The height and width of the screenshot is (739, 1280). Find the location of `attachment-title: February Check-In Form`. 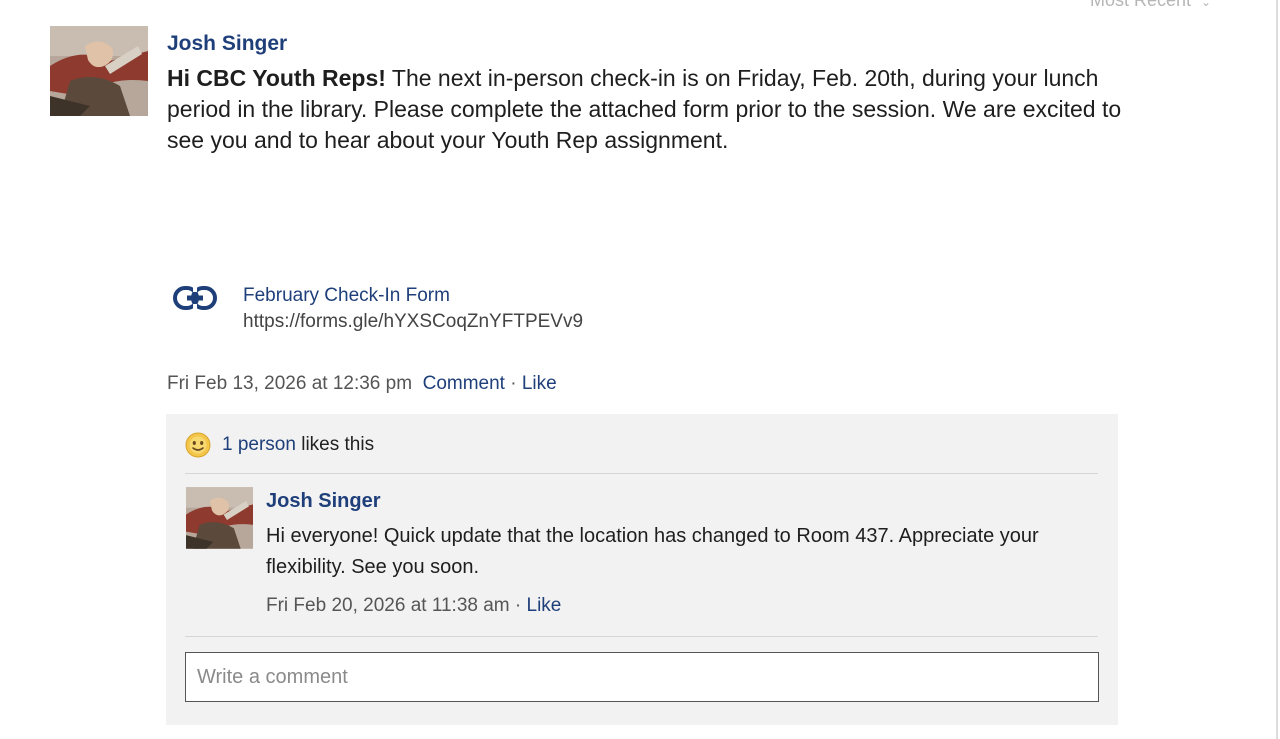

attachment-title: February Check-In Form is located at coordinates (346, 296).